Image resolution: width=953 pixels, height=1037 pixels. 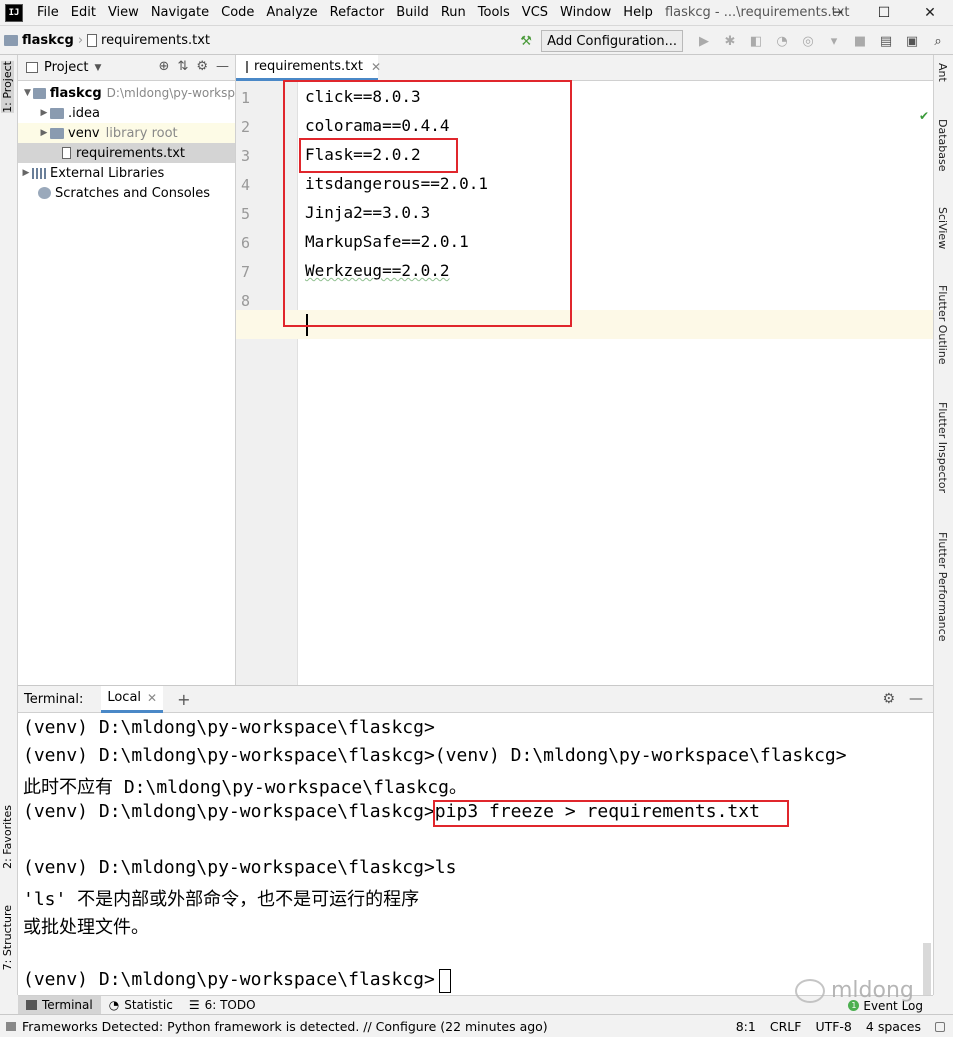 I want to click on project-view-icon, so click(x=32, y=67).